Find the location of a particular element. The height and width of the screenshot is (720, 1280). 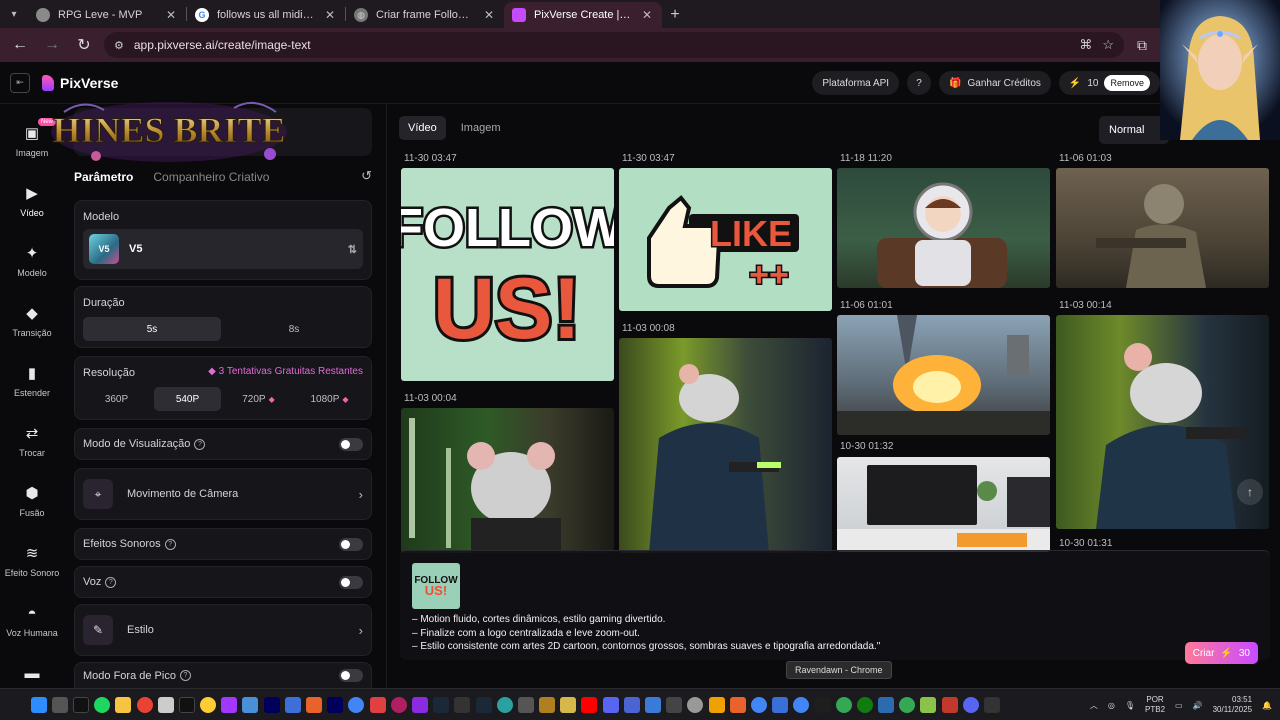

resolution-option-540p: 540P is located at coordinates (187, 399).